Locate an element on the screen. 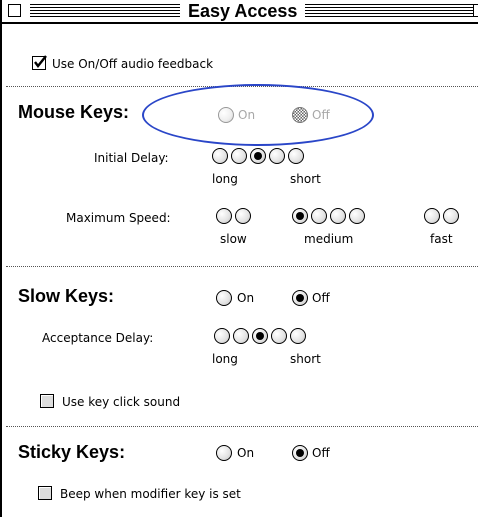 This screenshot has width=478, height=517. acceptance-delay-label: Acceptance Delay: is located at coordinates (98, 338).